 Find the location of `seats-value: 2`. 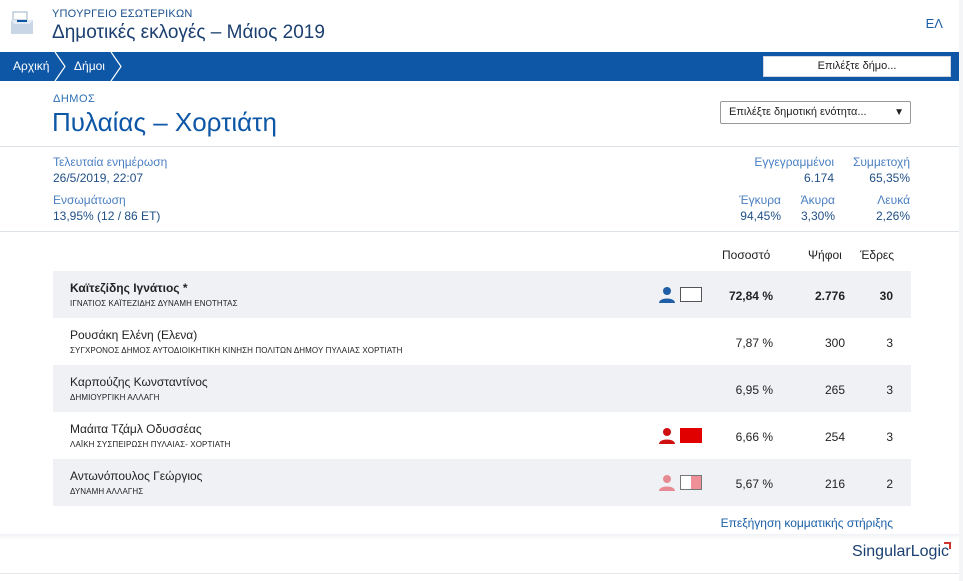

seats-value: 2 is located at coordinates (889, 484).